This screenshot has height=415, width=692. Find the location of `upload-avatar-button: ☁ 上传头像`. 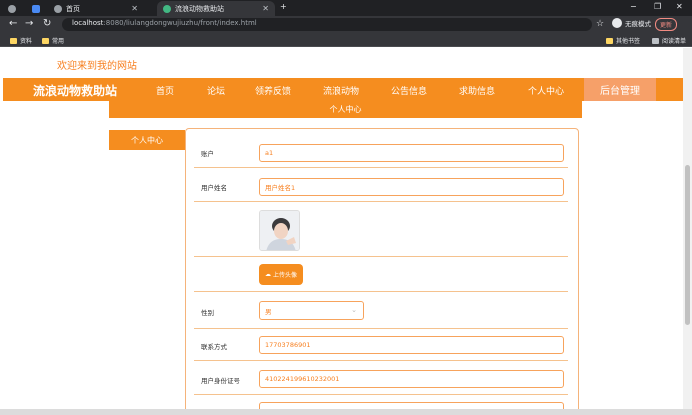

upload-avatar-button: ☁ 上传头像 is located at coordinates (281, 274).